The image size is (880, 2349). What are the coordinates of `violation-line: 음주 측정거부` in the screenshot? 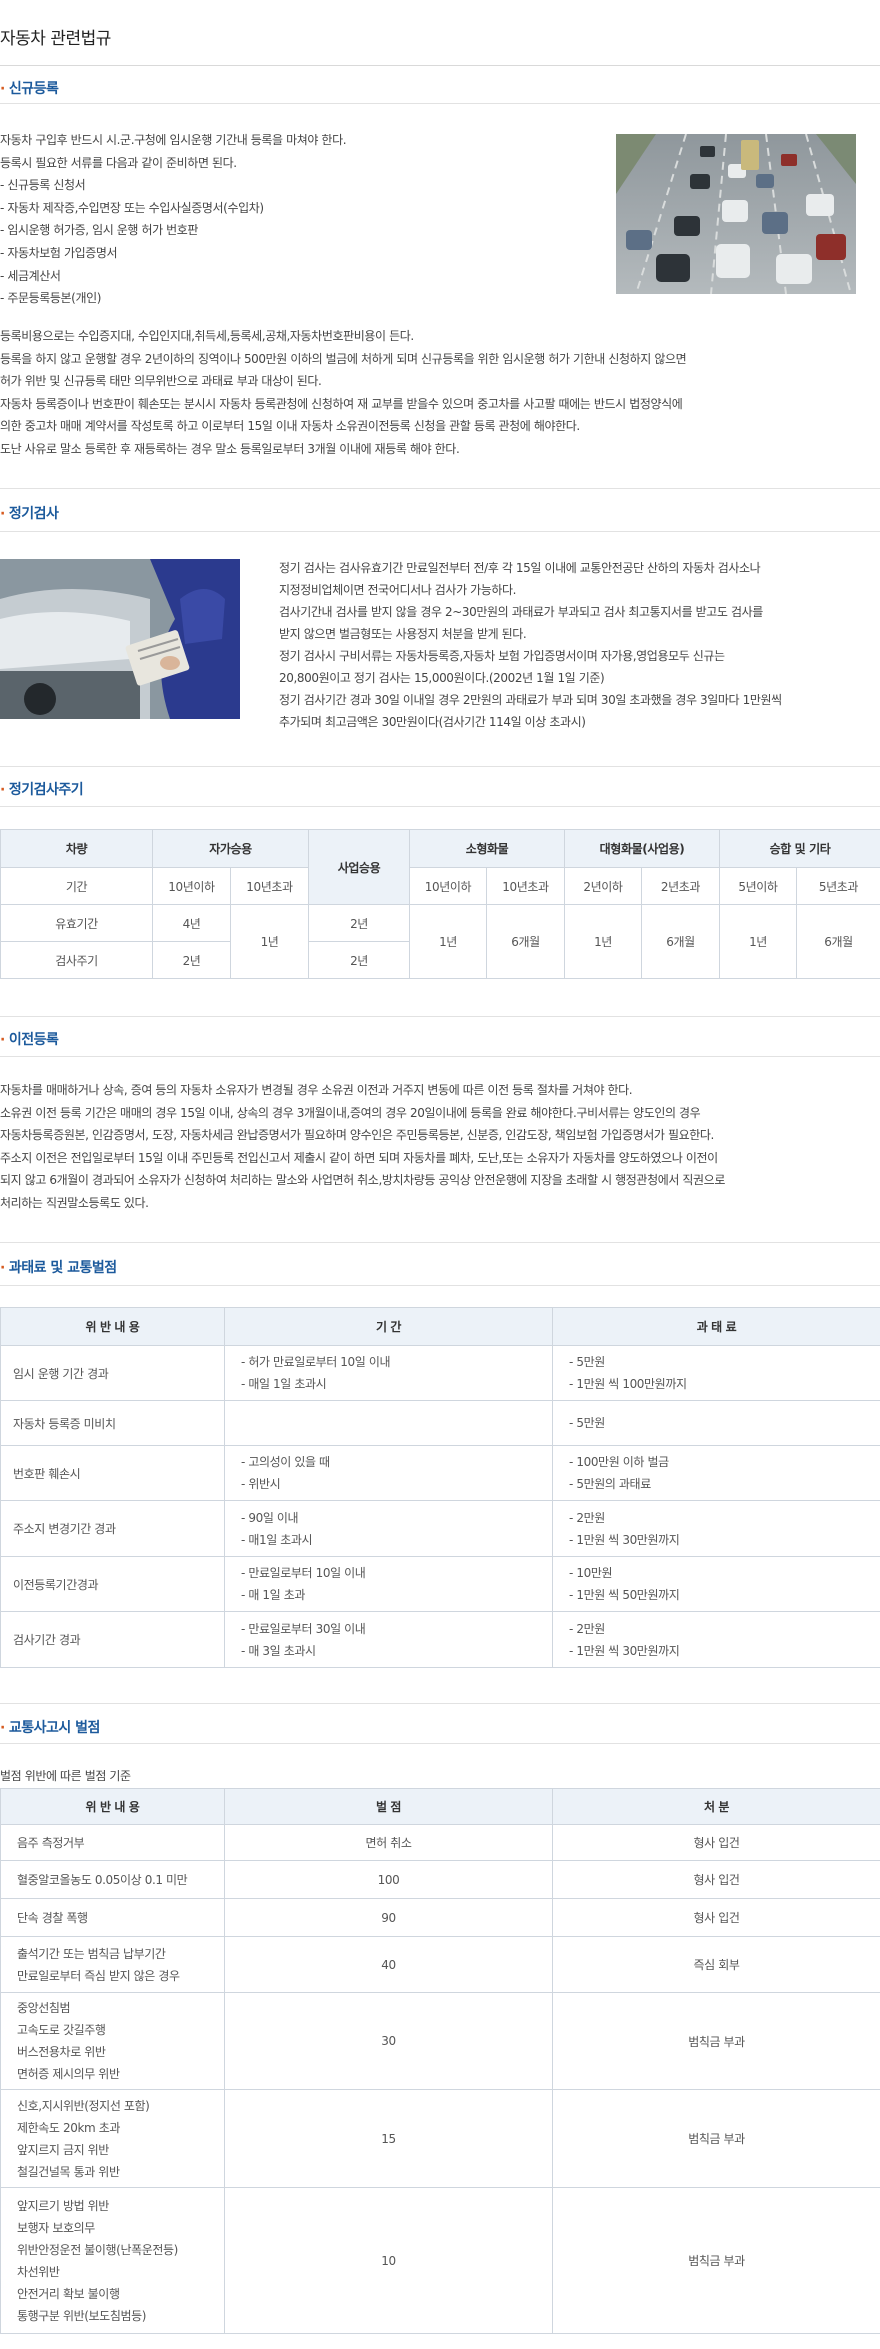 It's located at (51, 1842).